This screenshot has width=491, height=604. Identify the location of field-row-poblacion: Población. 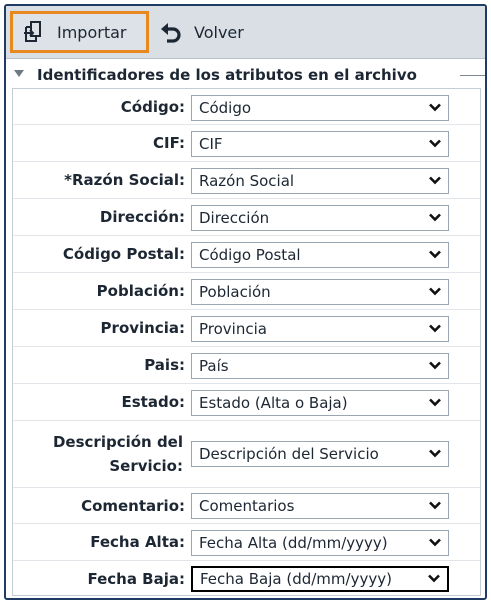
(246, 291).